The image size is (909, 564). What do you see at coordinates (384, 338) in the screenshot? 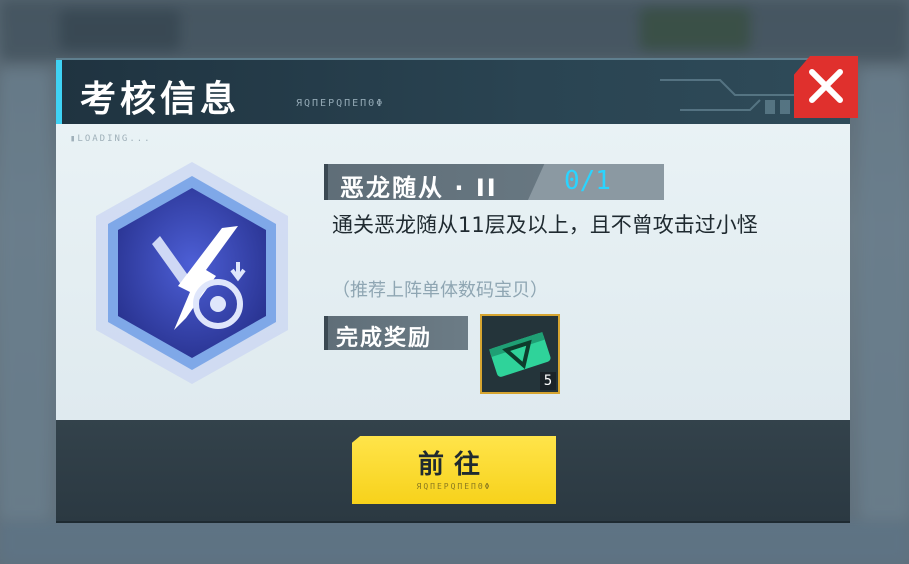
I see `reward-label: 完成奖励` at bounding box center [384, 338].